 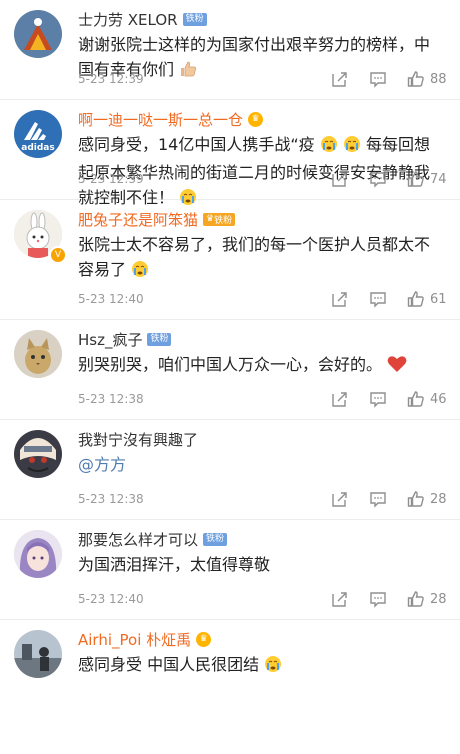 What do you see at coordinates (428, 299) in the screenshot?
I see `like-button: 61` at bounding box center [428, 299].